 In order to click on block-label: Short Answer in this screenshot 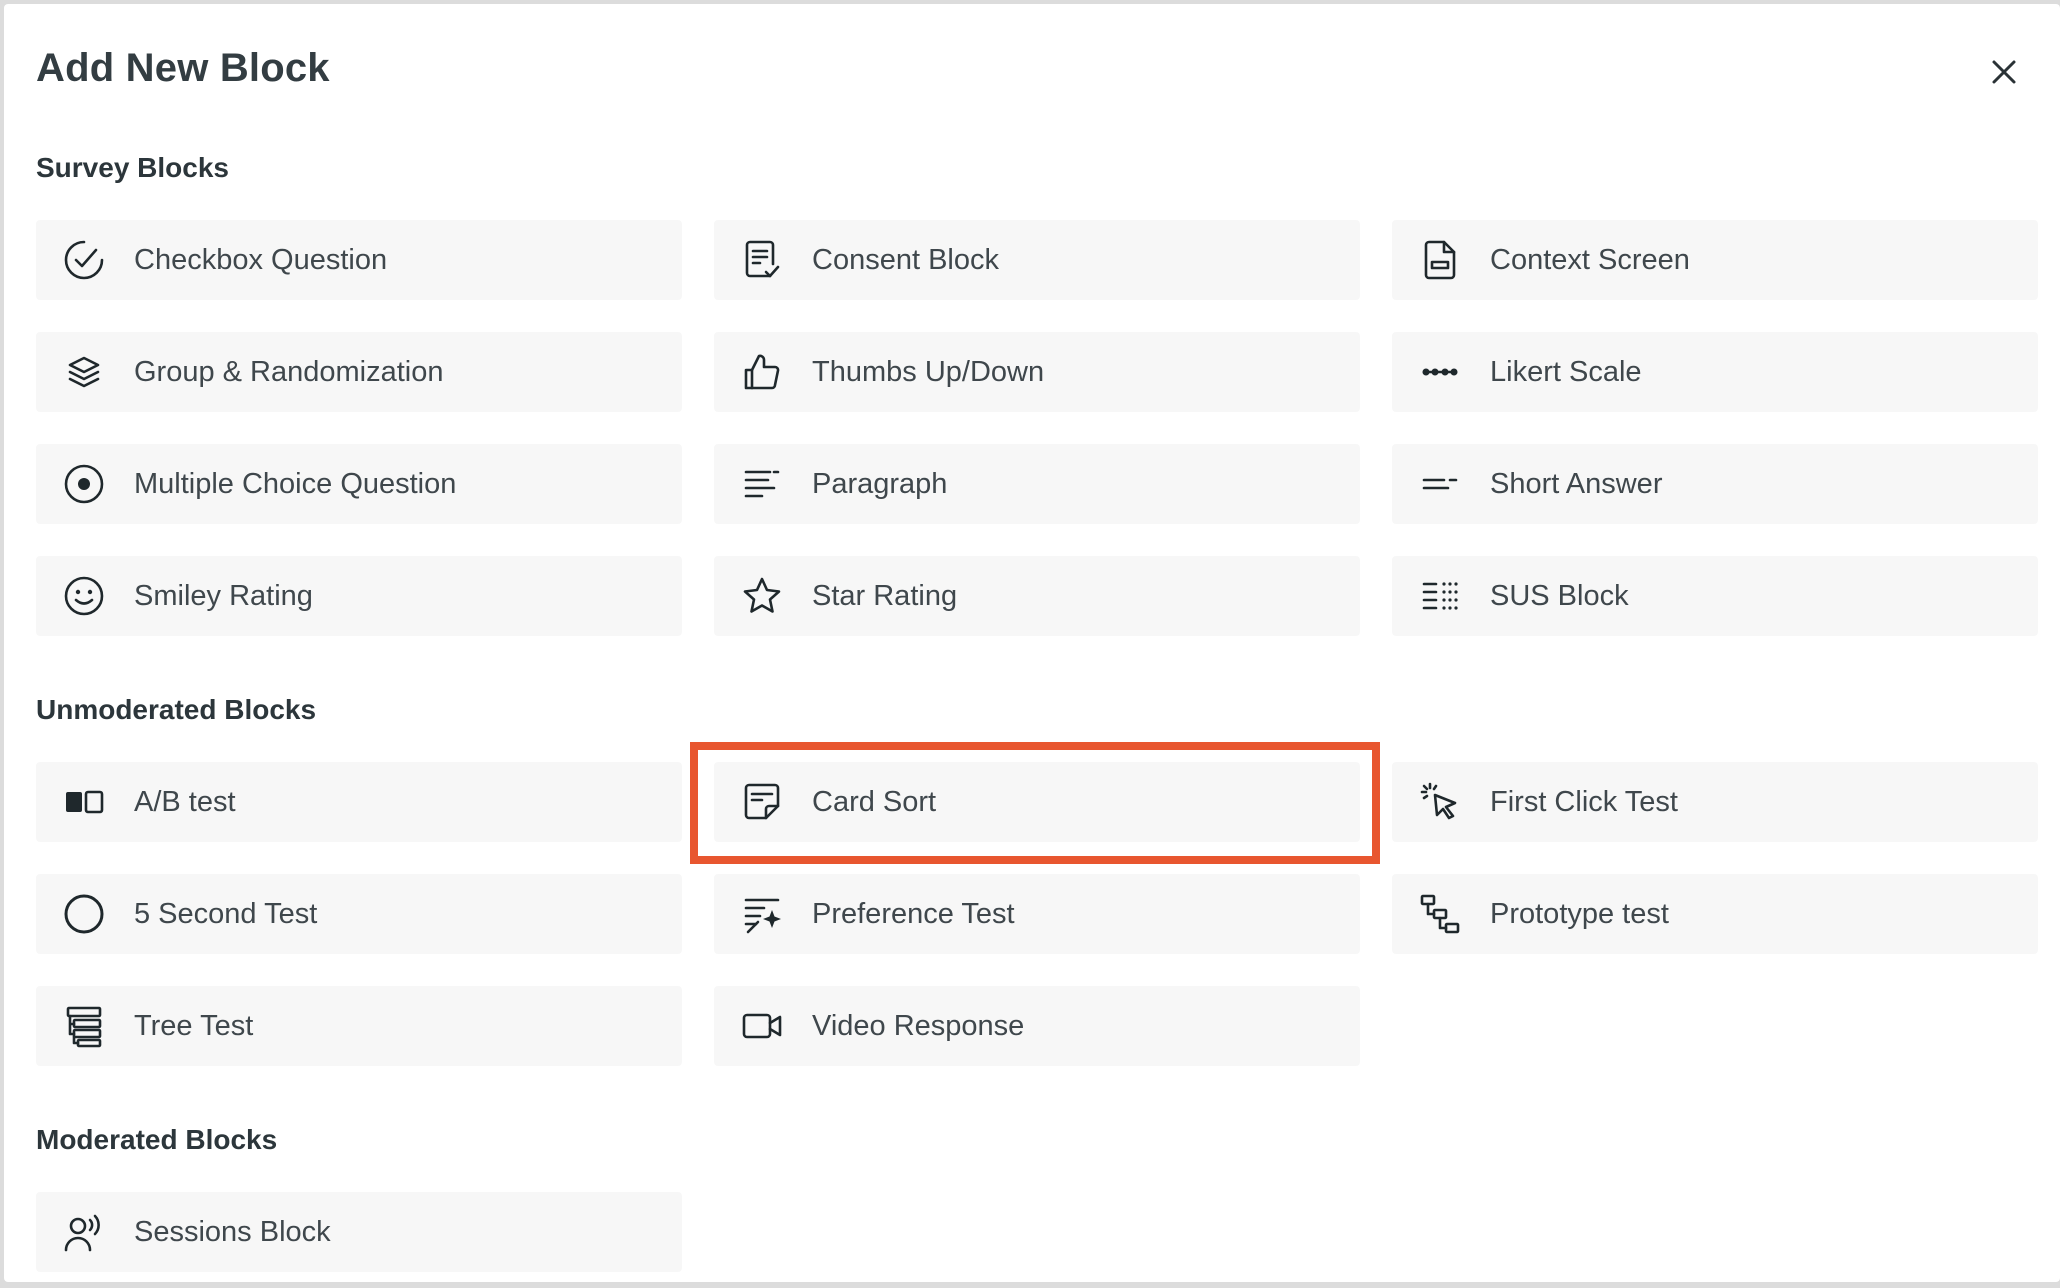, I will do `click(1576, 483)`.